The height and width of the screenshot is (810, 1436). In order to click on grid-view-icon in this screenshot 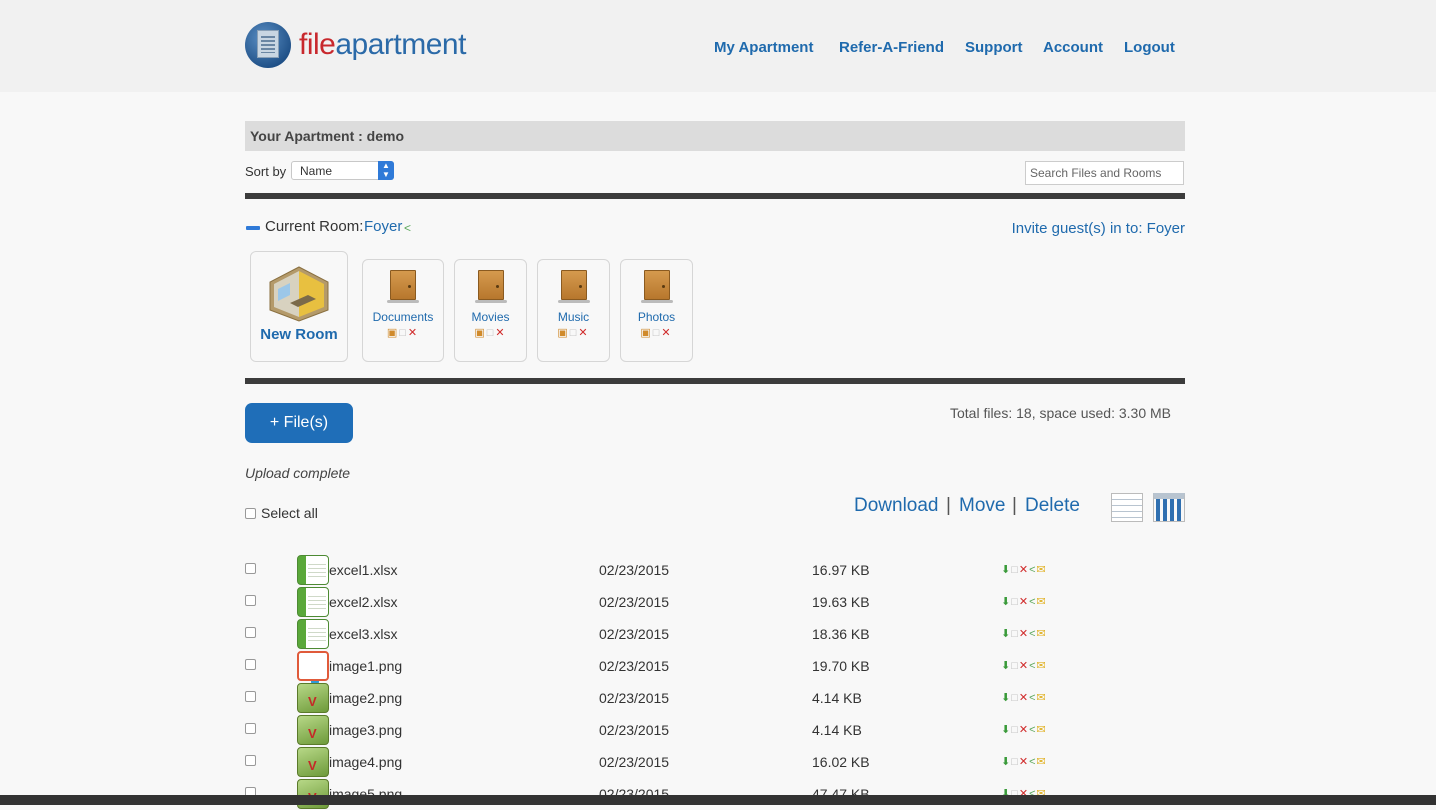, I will do `click(1169, 507)`.